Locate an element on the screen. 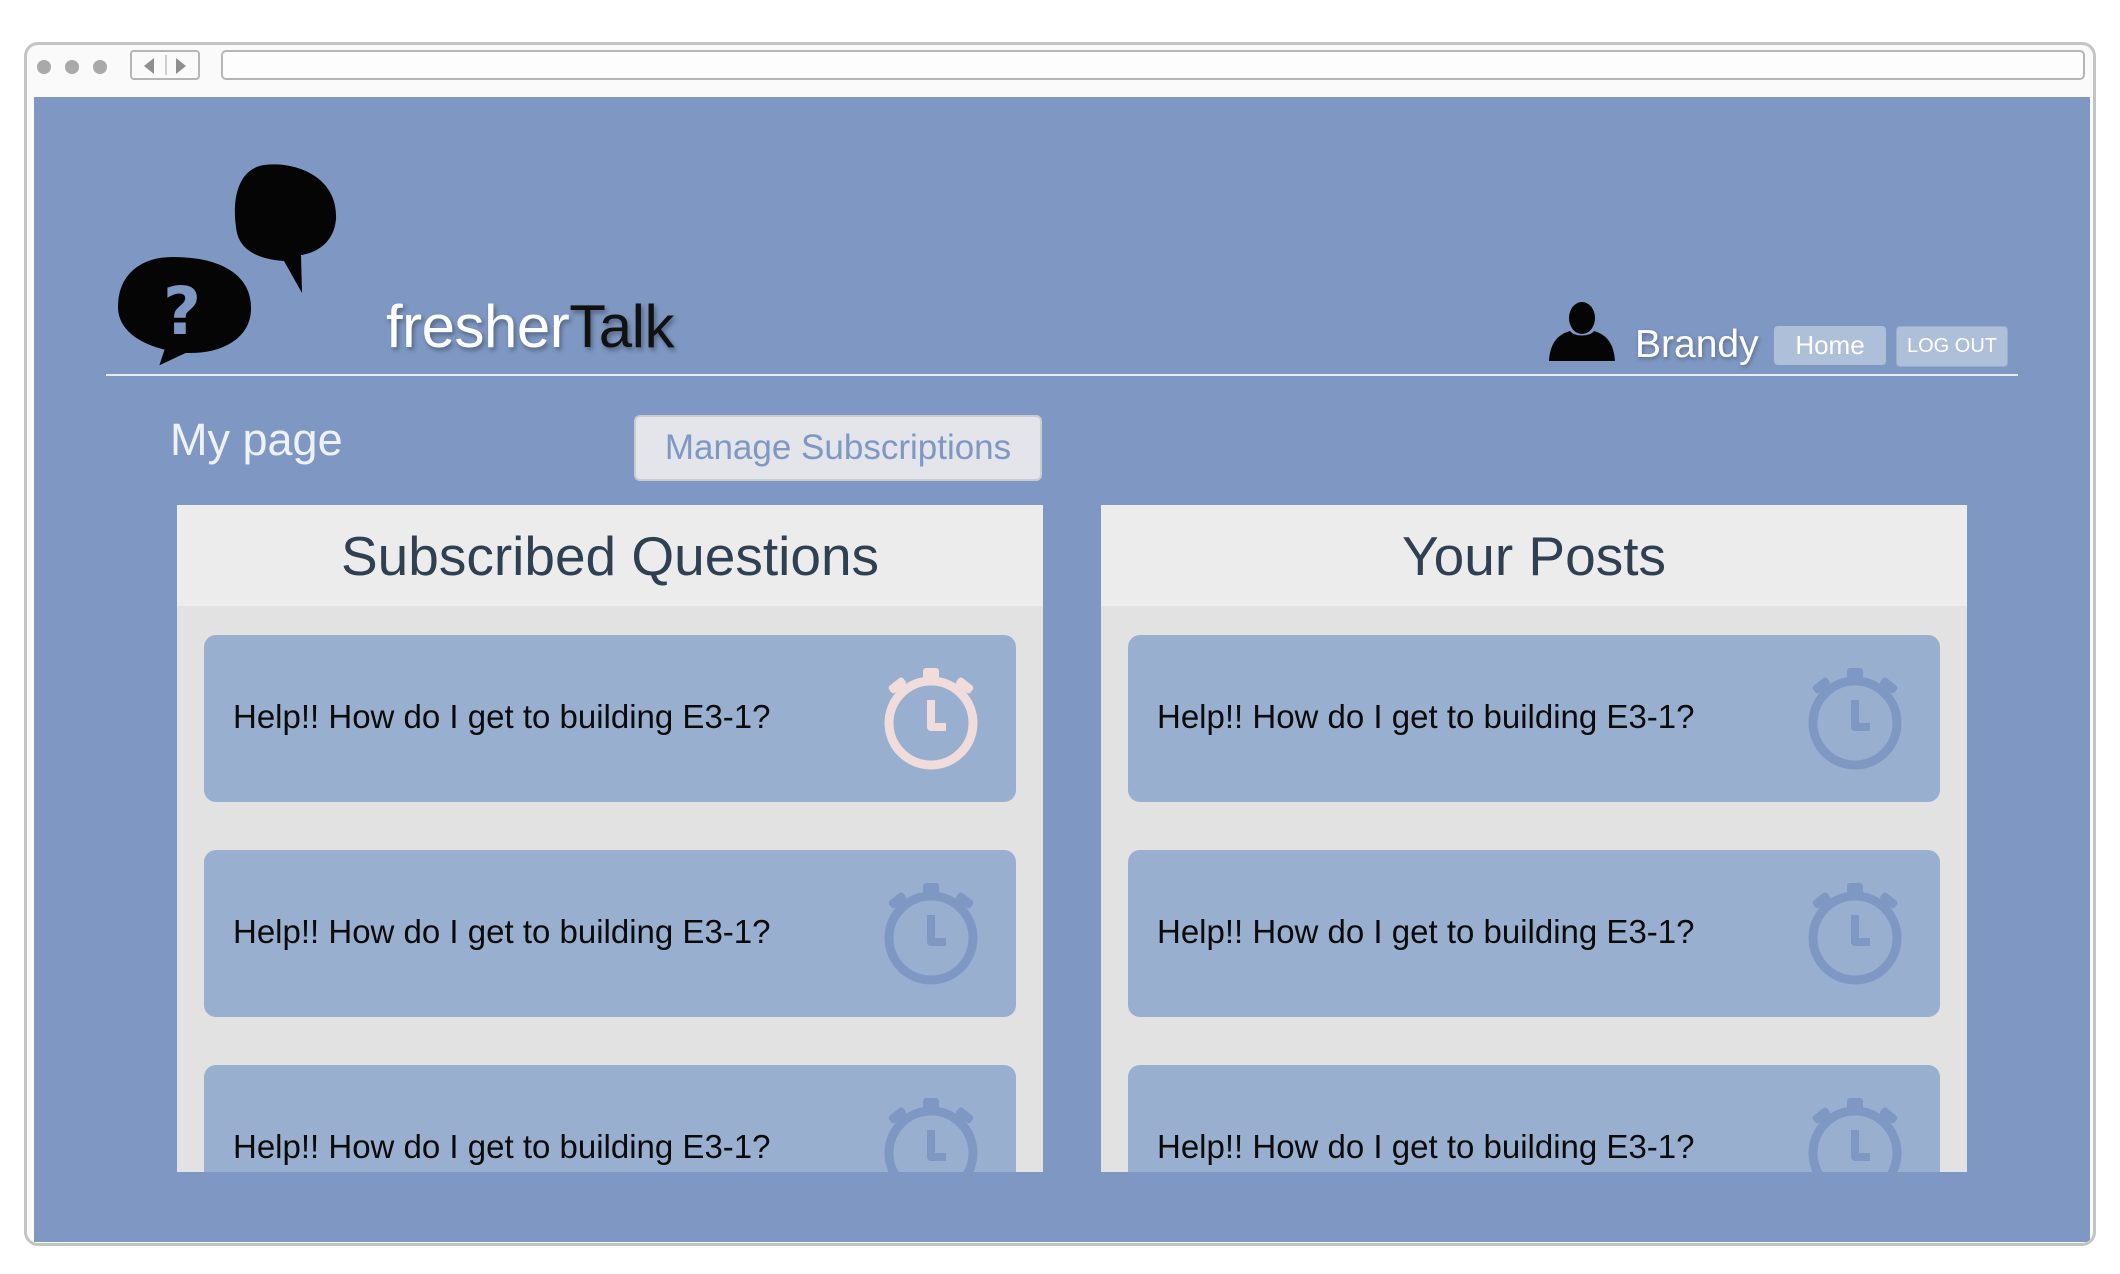  forward-arrow-icon is located at coordinates (181, 66).